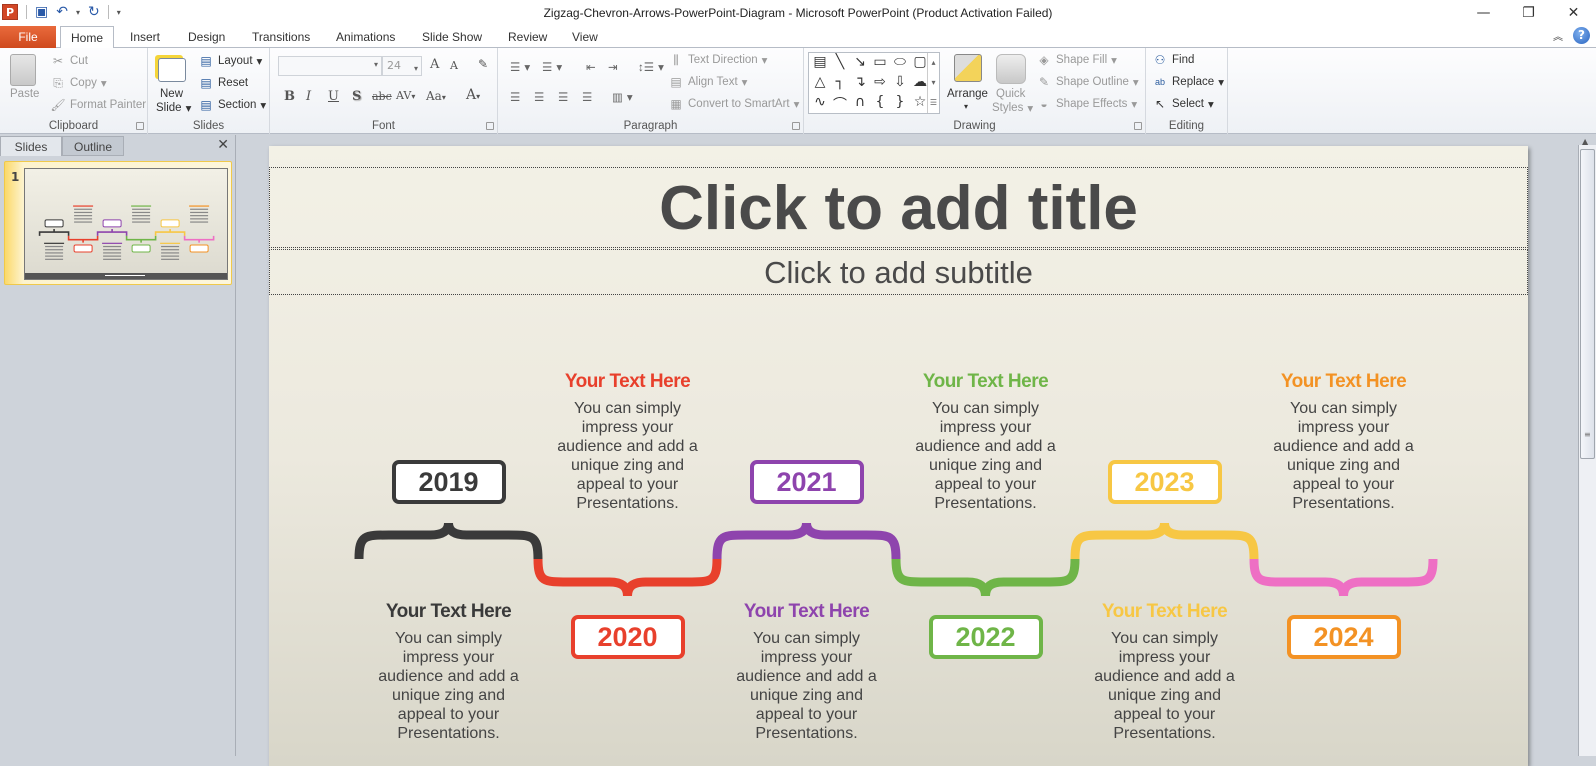 Image resolution: width=1596 pixels, height=766 pixels. I want to click on copy-button: ⎘ Copy ▾, so click(78, 83).